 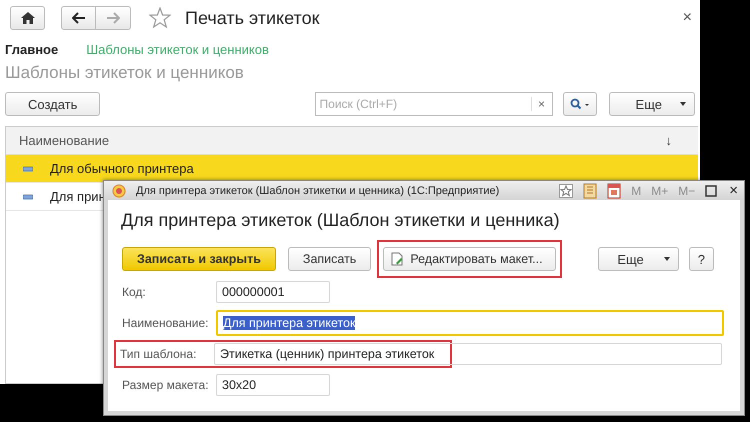 I want to click on input-field: 30x20, so click(x=273, y=385).